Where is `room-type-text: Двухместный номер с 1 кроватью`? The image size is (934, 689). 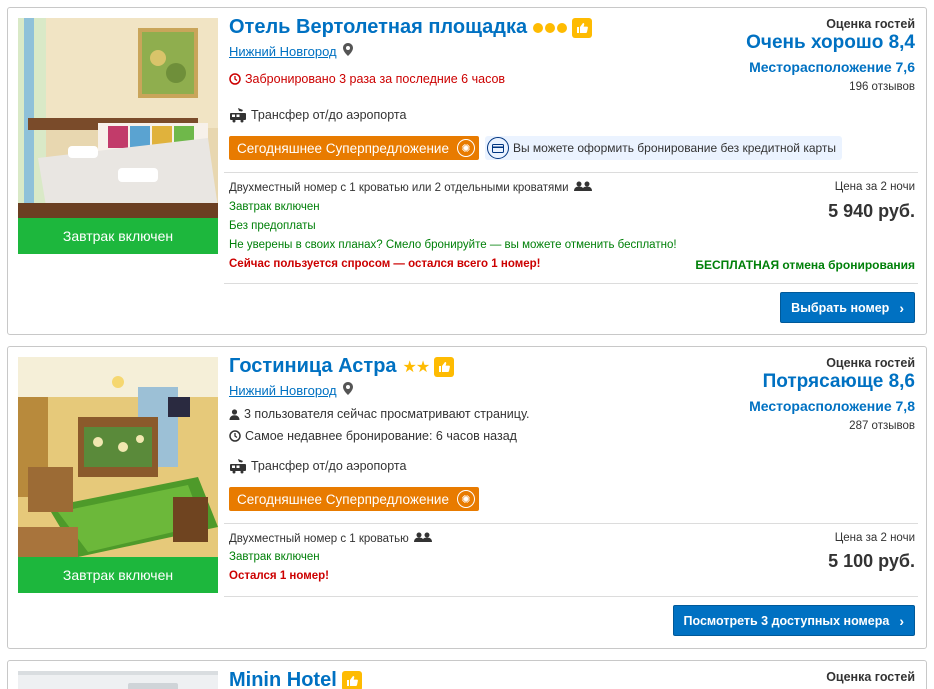 room-type-text: Двухместный номер с 1 кроватью is located at coordinates (319, 538).